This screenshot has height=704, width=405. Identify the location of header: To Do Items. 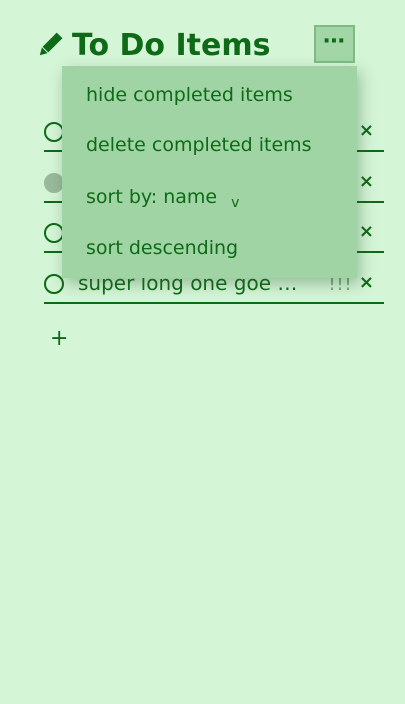
(152, 45).